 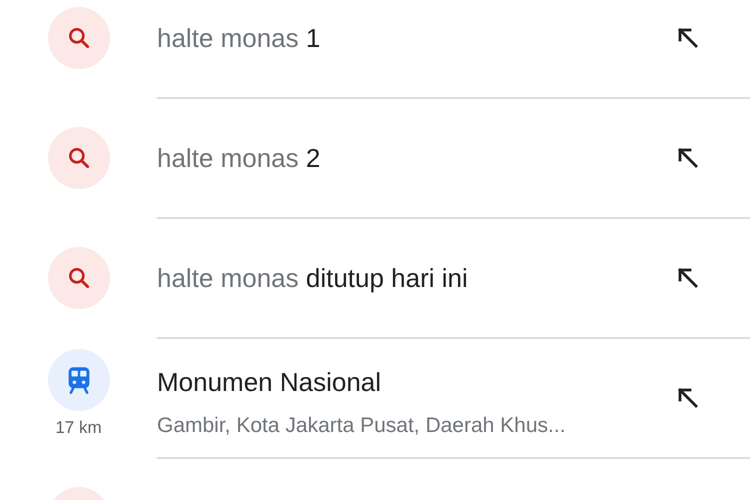 I want to click on suggestion-text: halte monas 1, so click(x=407, y=38).